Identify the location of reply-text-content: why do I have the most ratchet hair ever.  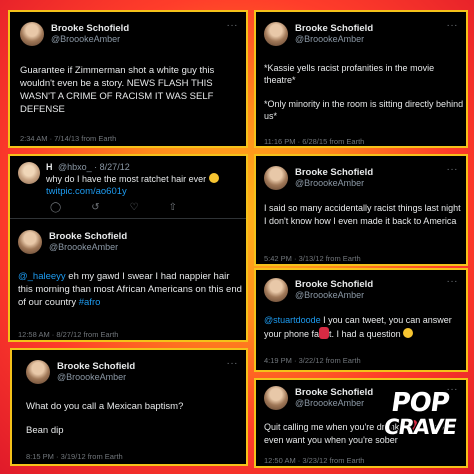
(126, 179).